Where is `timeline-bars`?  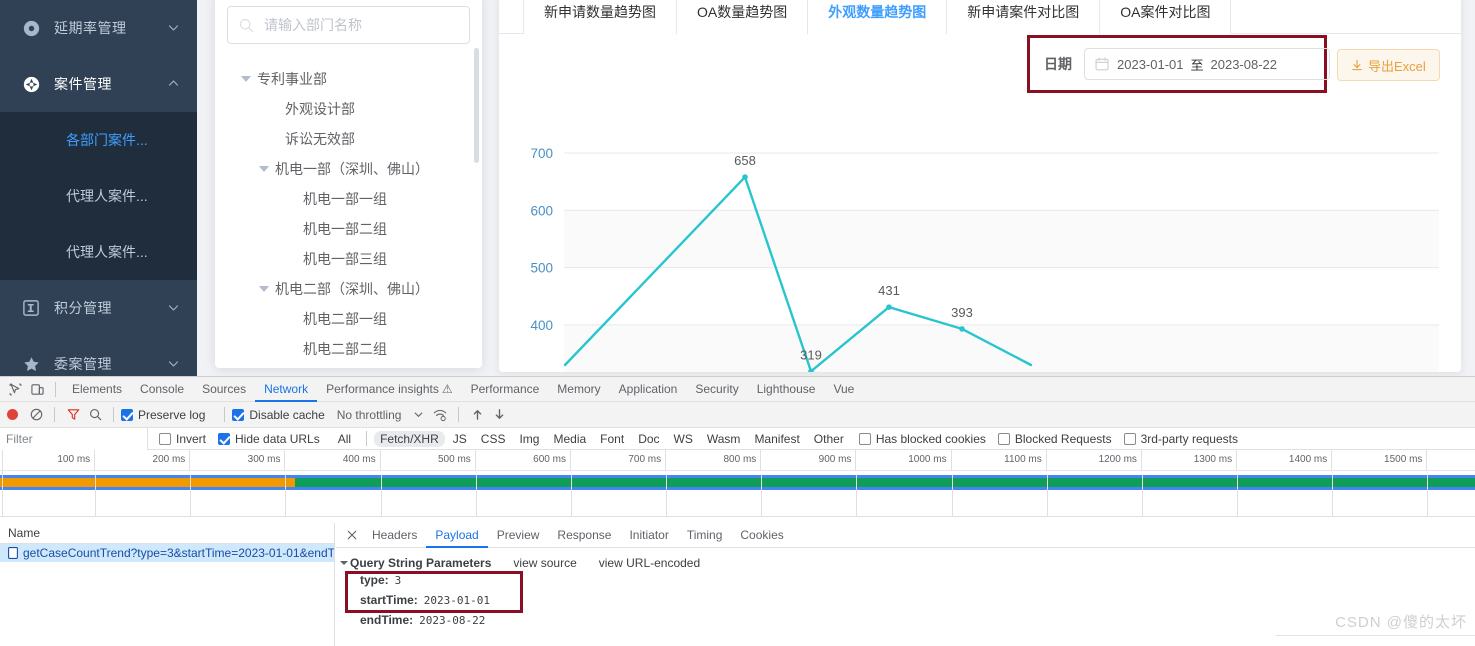
timeline-bars is located at coordinates (737, 485).